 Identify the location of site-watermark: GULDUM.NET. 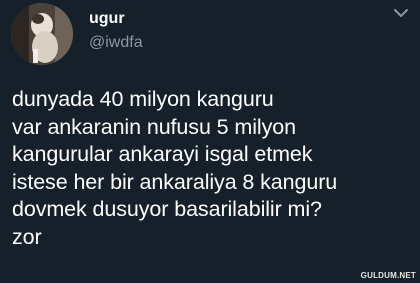
(388, 275).